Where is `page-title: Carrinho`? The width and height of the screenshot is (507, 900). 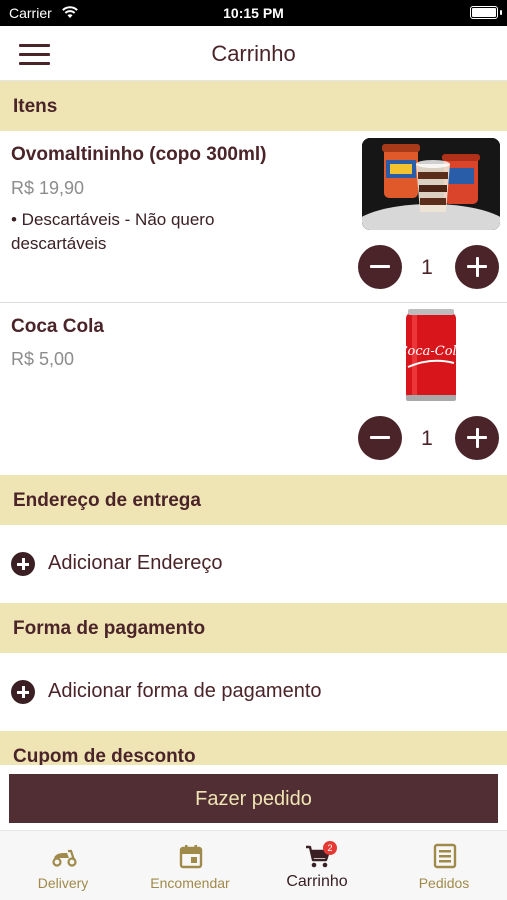
page-title: Carrinho is located at coordinates (253, 53).